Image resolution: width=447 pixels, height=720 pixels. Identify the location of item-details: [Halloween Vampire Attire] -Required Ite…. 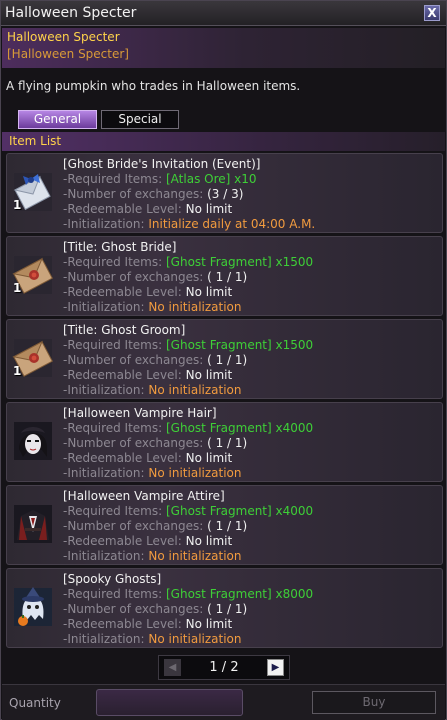
(188, 526).